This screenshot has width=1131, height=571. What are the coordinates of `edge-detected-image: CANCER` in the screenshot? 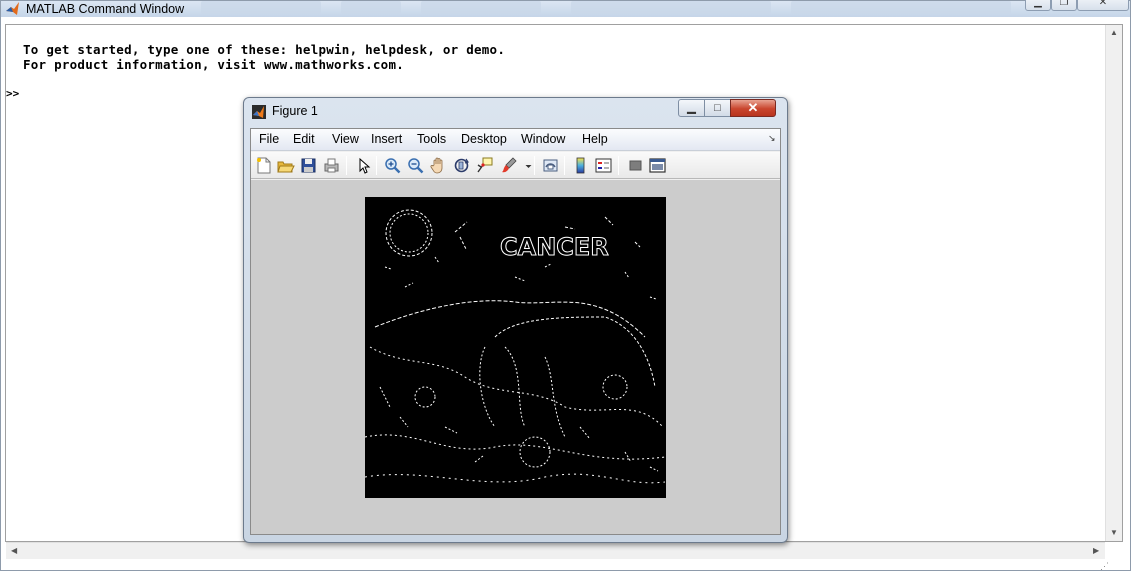 It's located at (515, 347).